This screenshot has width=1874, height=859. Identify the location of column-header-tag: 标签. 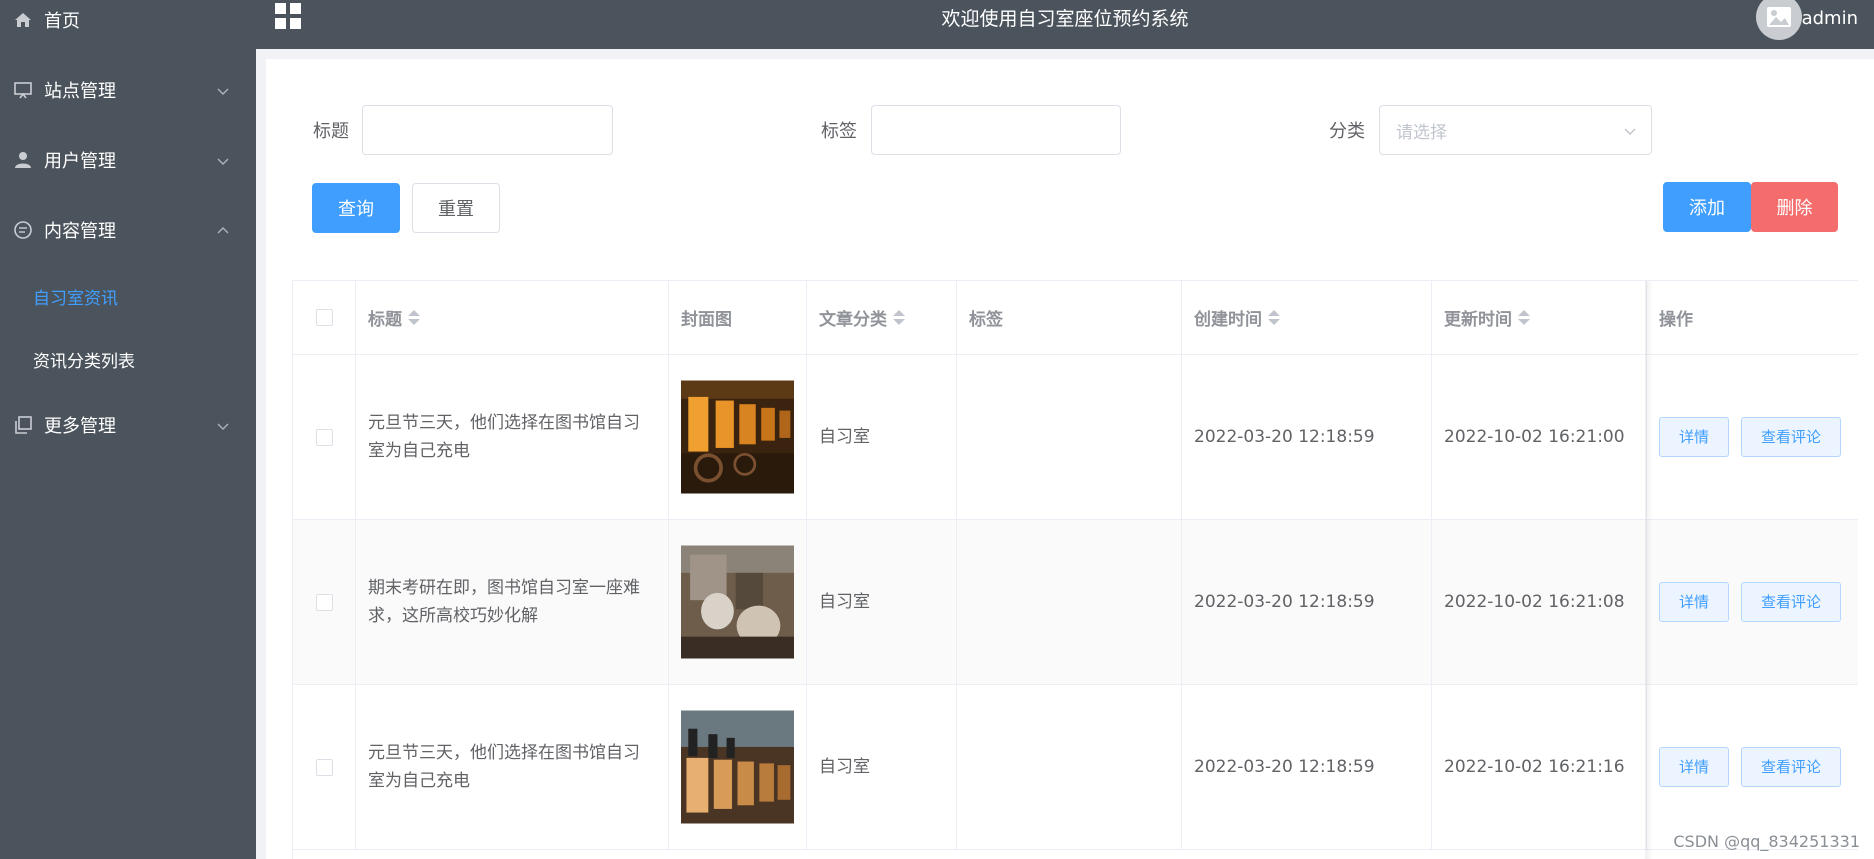
(1069, 318).